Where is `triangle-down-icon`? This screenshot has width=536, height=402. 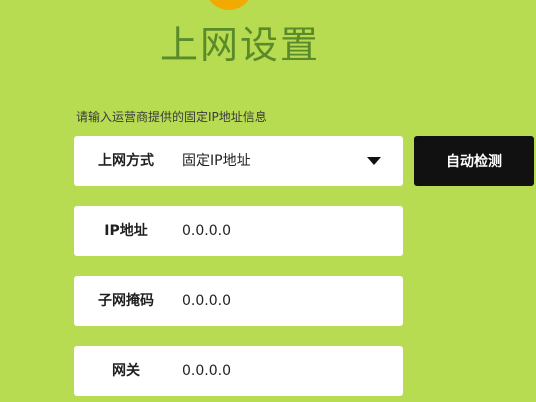 triangle-down-icon is located at coordinates (374, 161).